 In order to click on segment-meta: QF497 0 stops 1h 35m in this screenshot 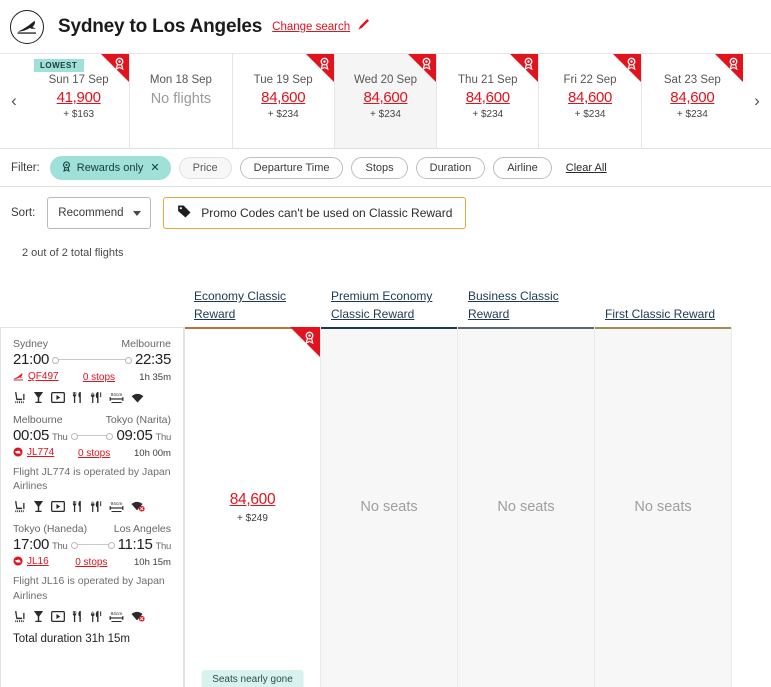, I will do `click(92, 377)`.